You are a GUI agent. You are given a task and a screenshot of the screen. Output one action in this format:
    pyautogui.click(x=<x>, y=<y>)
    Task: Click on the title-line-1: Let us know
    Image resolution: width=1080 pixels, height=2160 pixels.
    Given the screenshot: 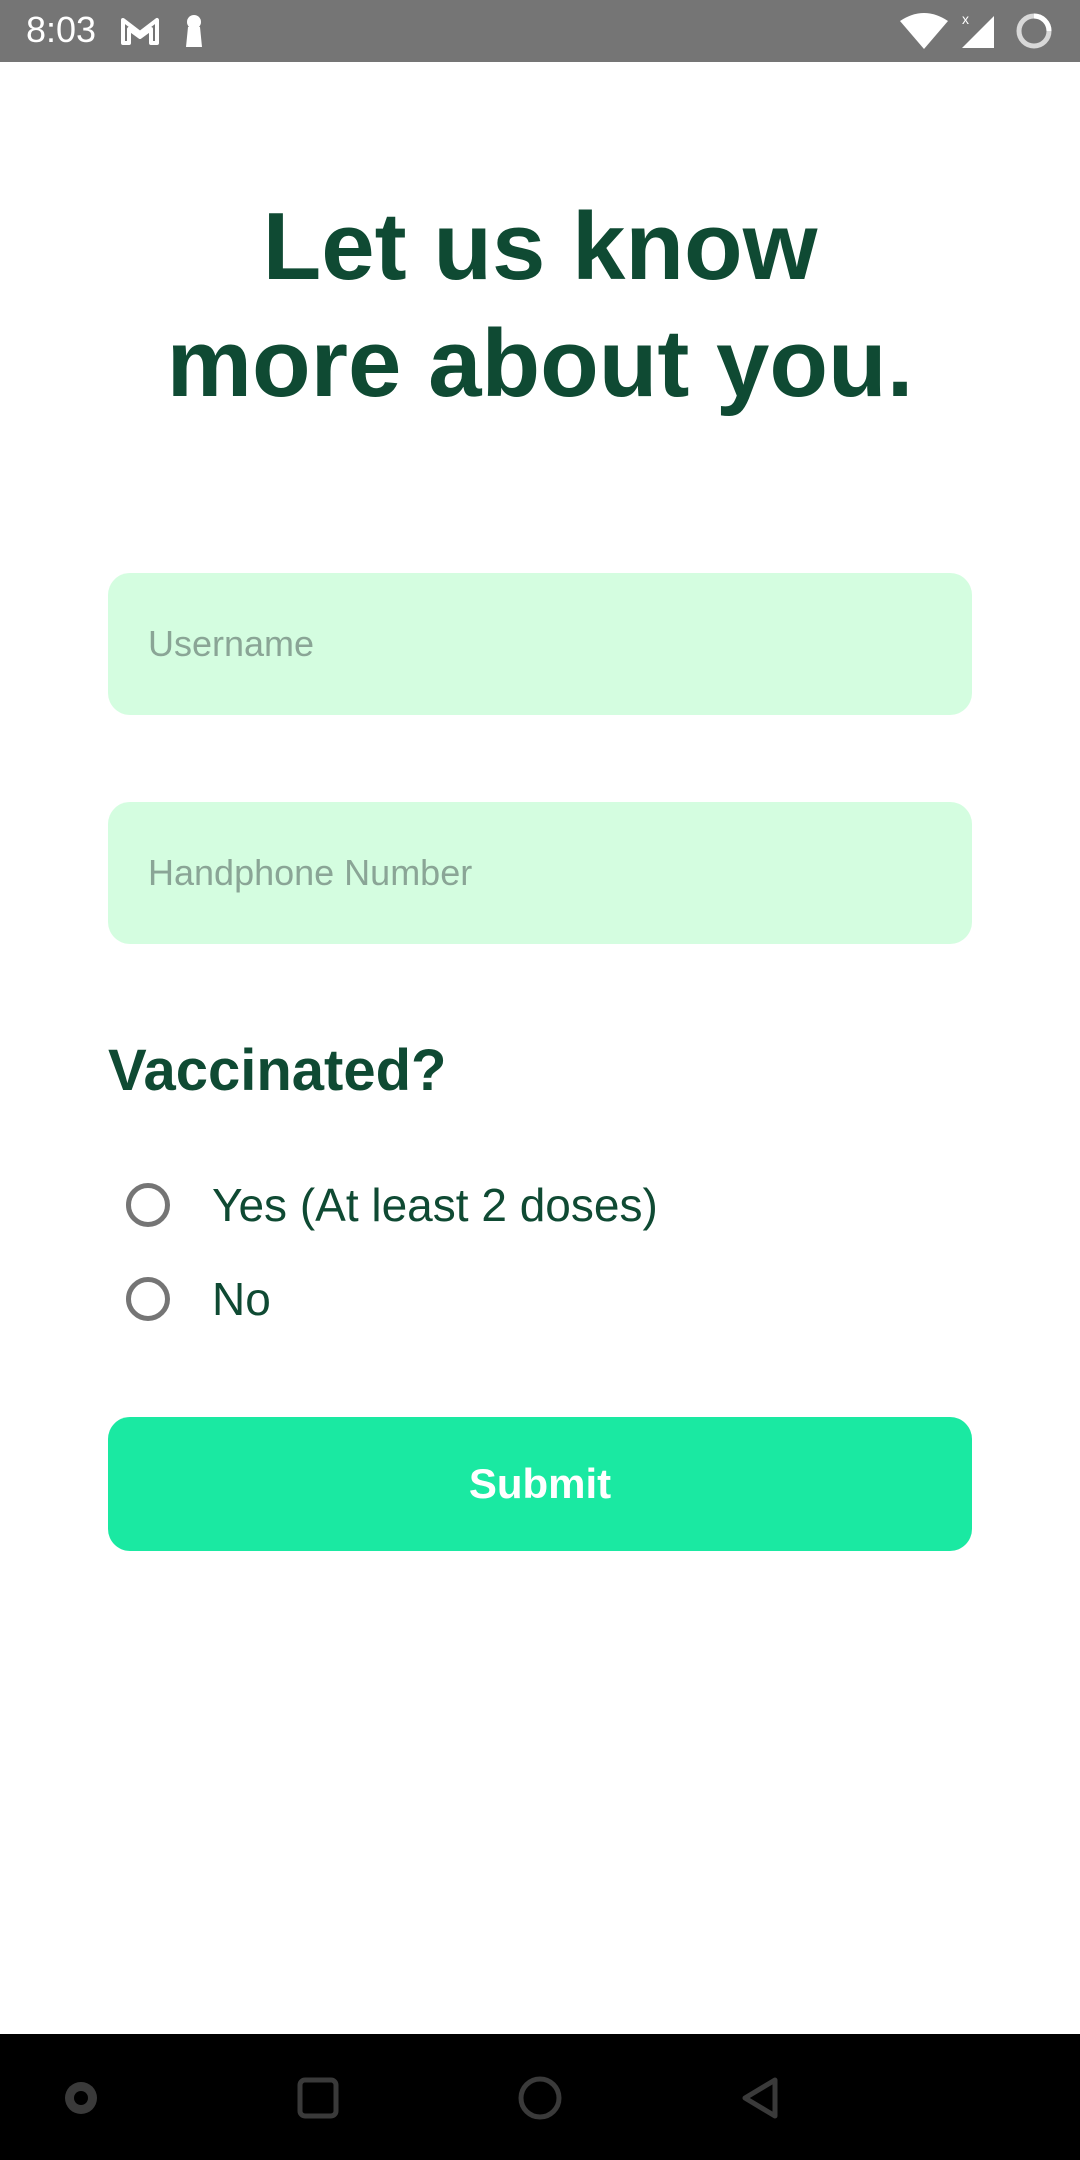 What is the action you would take?
    pyautogui.click(x=540, y=246)
    